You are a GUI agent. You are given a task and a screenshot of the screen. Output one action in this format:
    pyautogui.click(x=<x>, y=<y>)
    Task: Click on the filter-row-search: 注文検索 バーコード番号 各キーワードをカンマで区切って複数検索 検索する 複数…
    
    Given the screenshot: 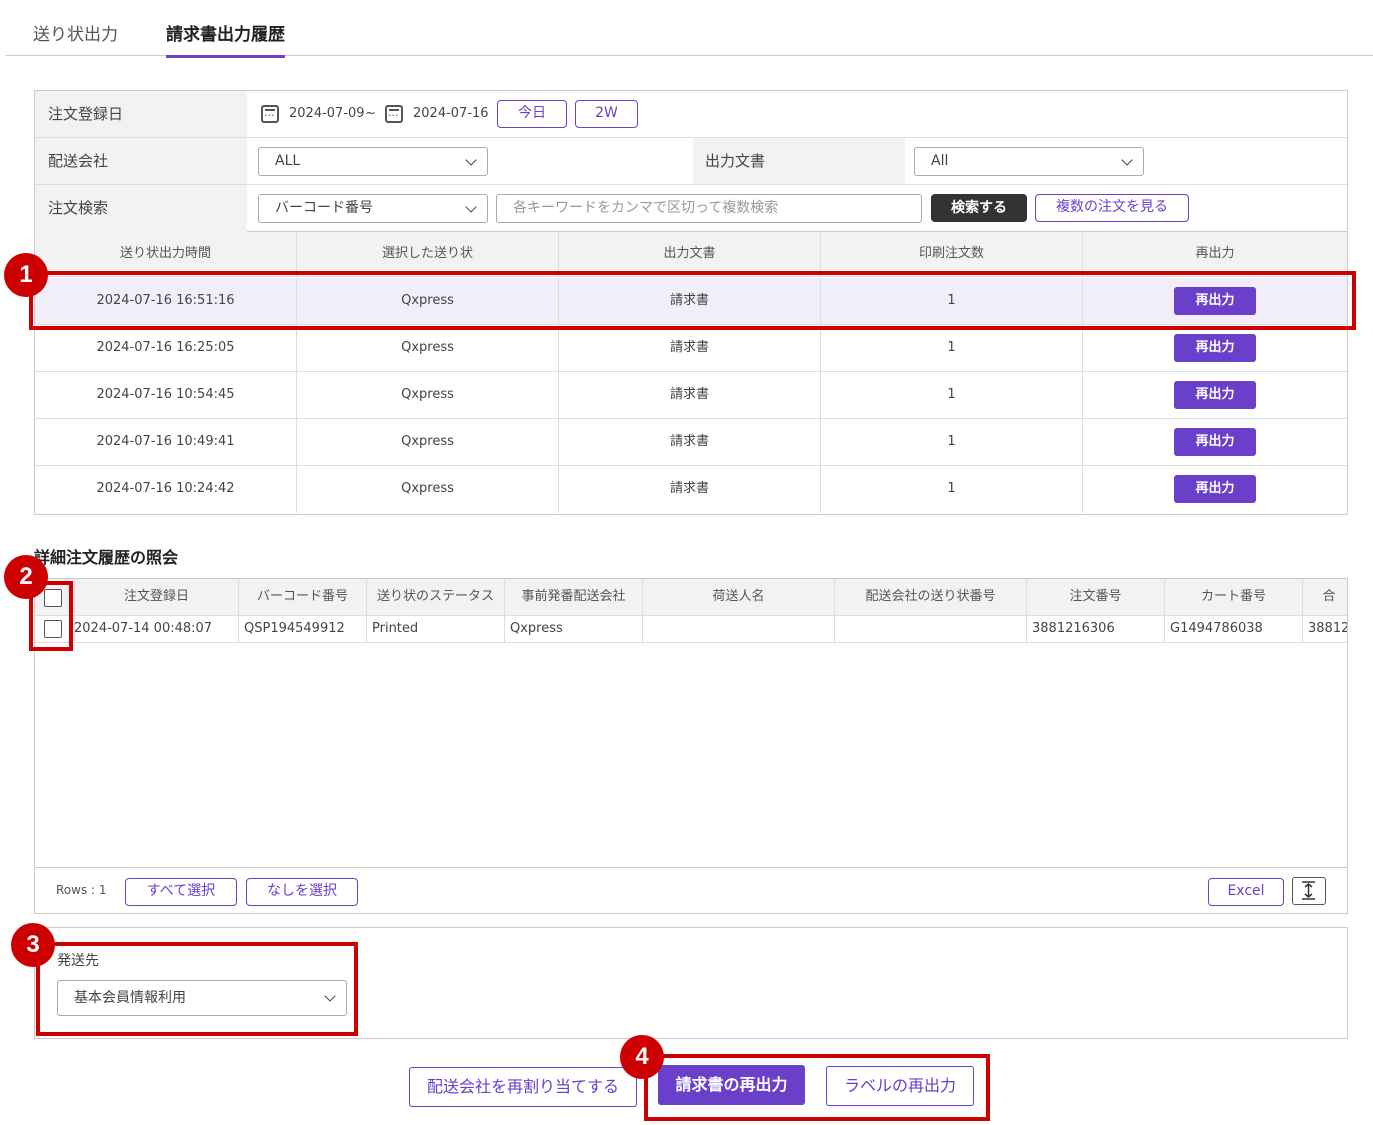 What is the action you would take?
    pyautogui.click(x=691, y=208)
    